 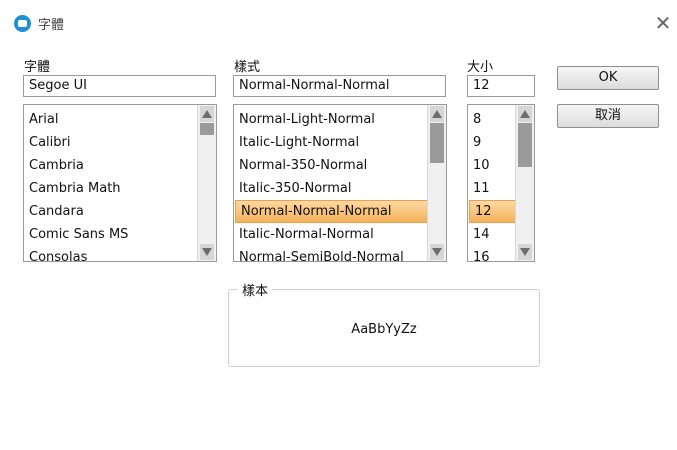 What do you see at coordinates (492, 211) in the screenshot?
I see `size-list-item-selected: 12` at bounding box center [492, 211].